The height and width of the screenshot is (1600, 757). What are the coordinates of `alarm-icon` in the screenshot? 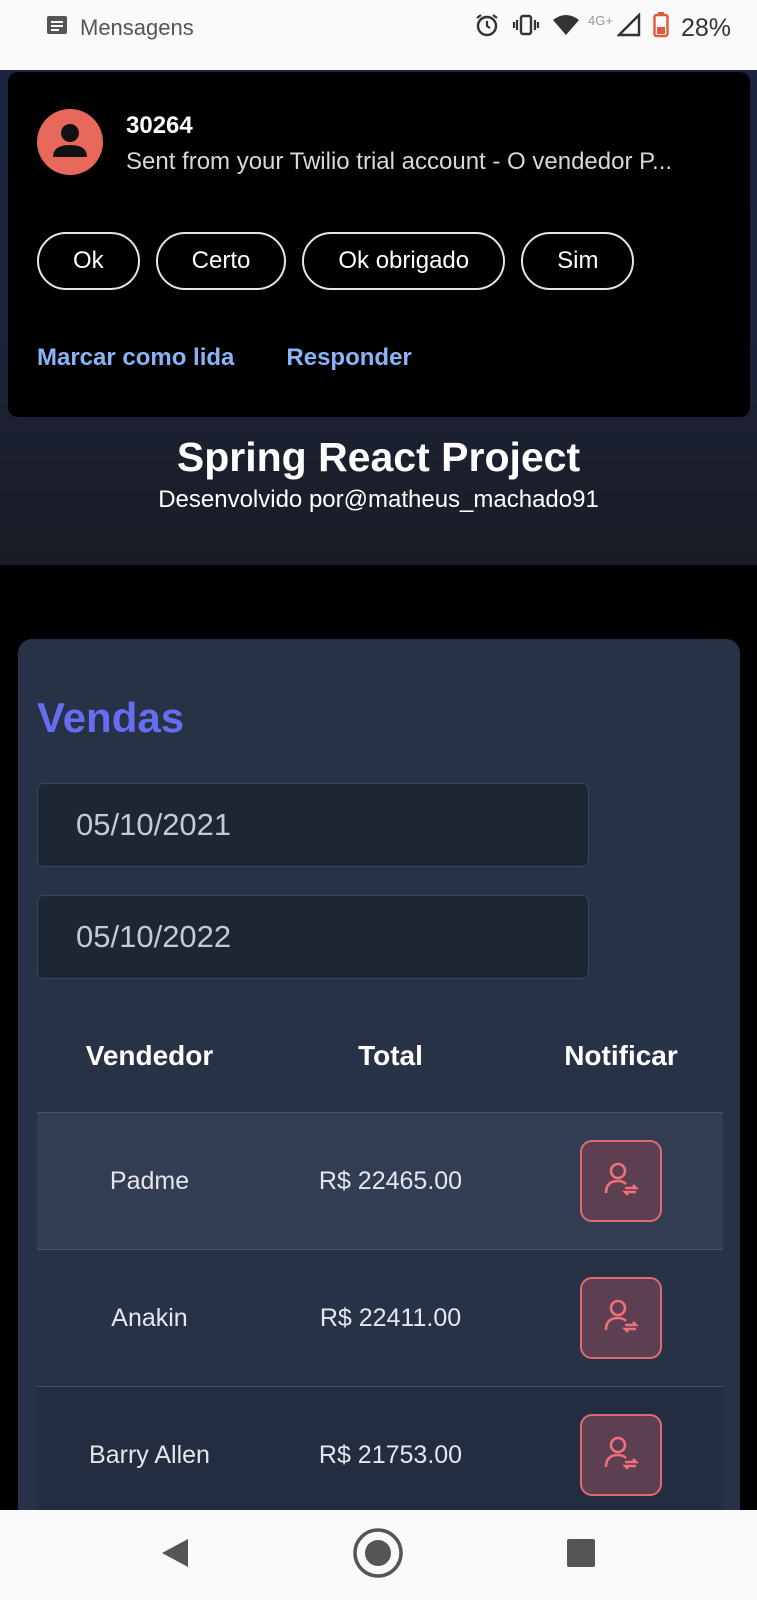 It's located at (487, 28).